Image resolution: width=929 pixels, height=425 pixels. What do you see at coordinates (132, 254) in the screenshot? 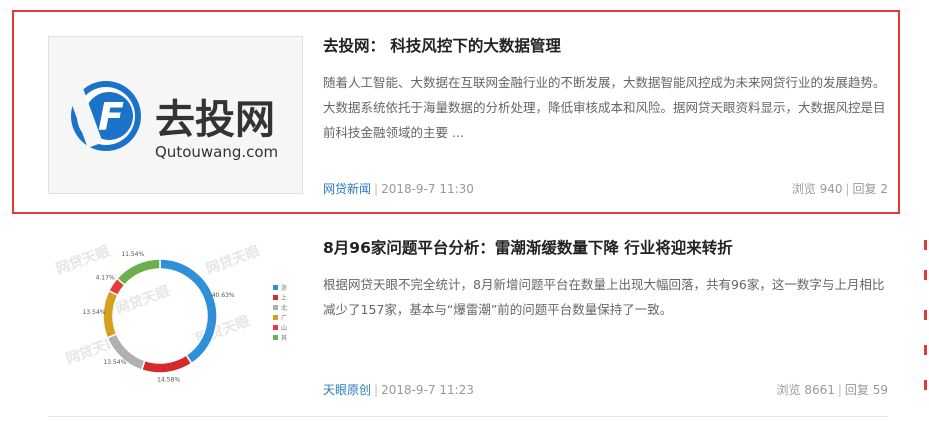
I see `slice-label: 11.54%` at bounding box center [132, 254].